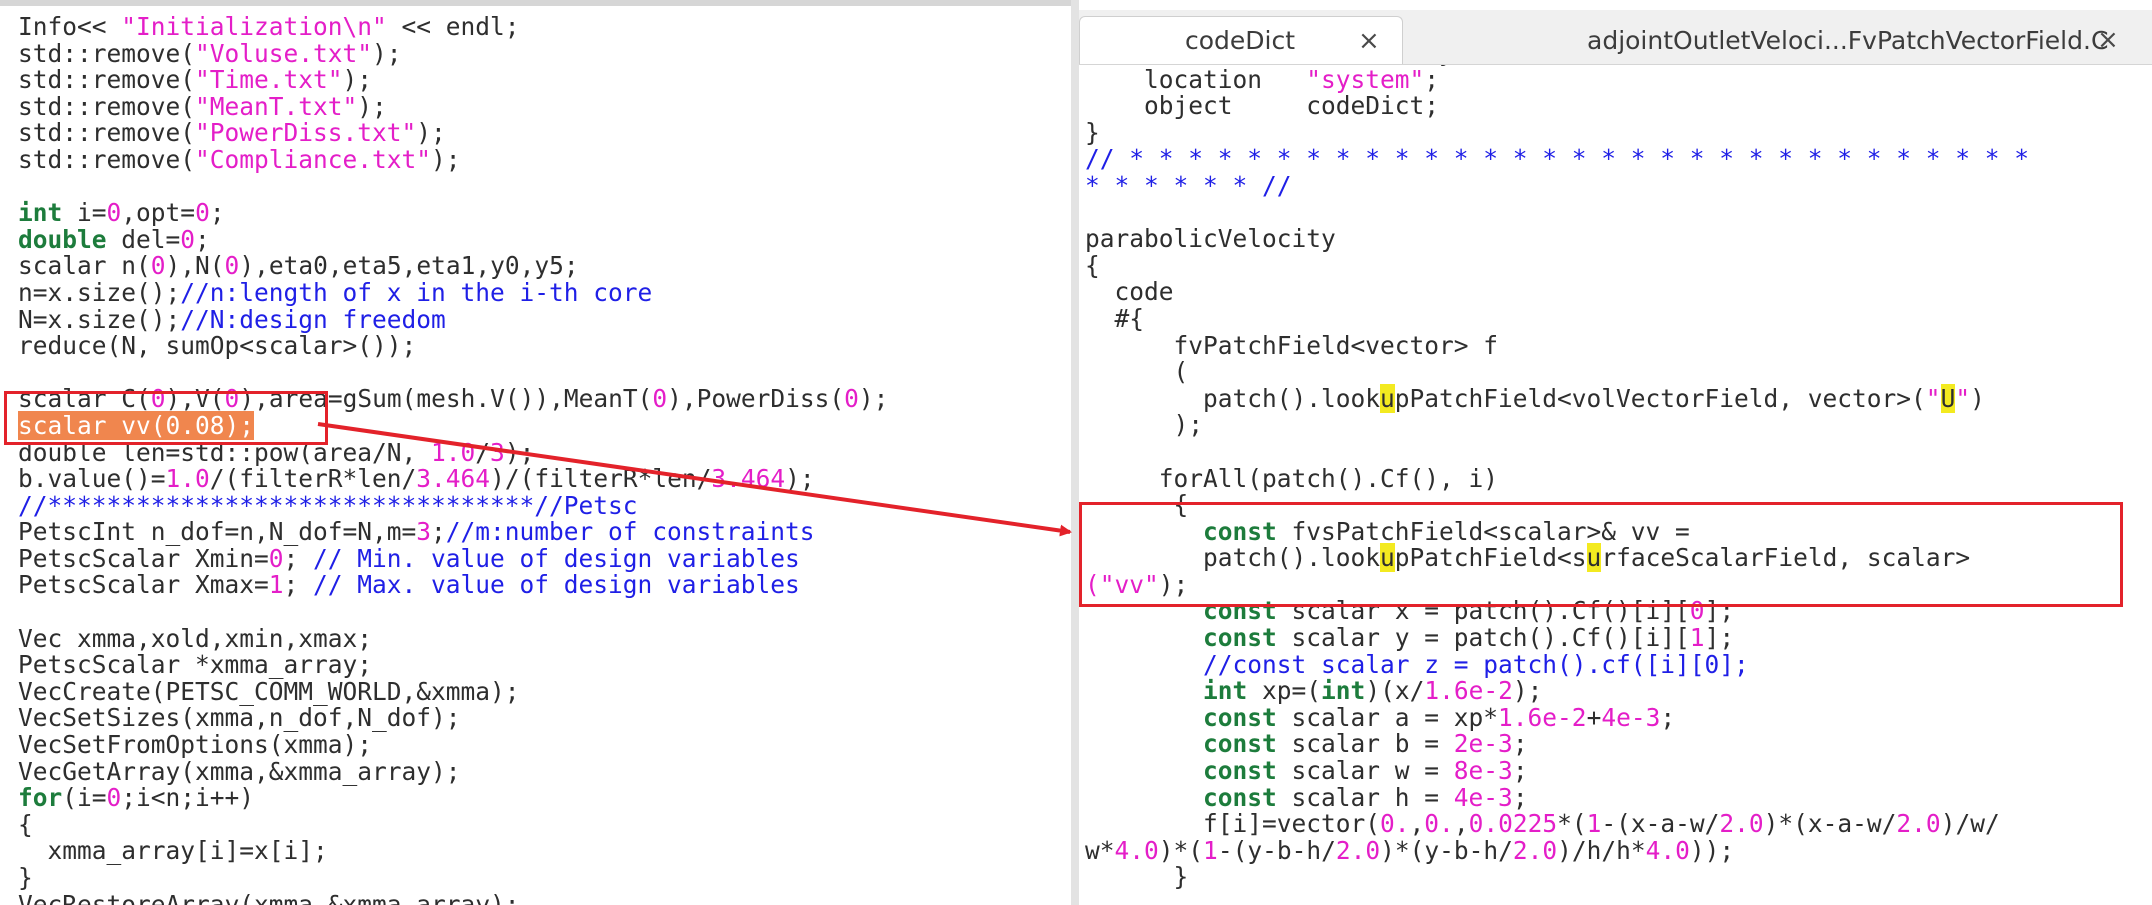 The image size is (2152, 905). What do you see at coordinates (269, 691) in the screenshot?
I see `code-token: VecCreate(PETSC_COMM_WORLD,&xmma);` at bounding box center [269, 691].